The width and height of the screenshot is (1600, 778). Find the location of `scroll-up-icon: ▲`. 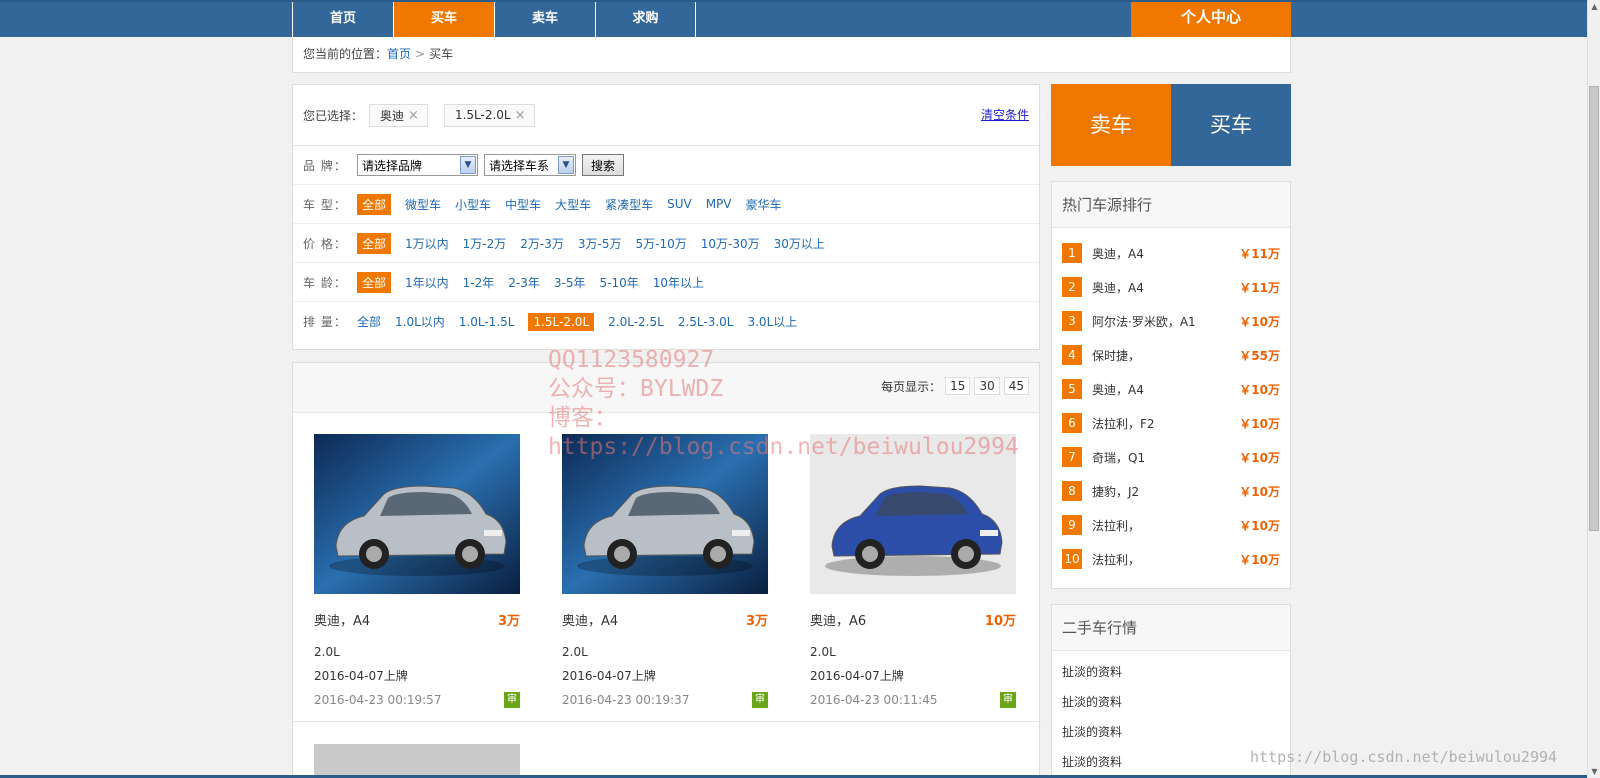

scroll-up-icon: ▲ is located at coordinates (1594, 6).